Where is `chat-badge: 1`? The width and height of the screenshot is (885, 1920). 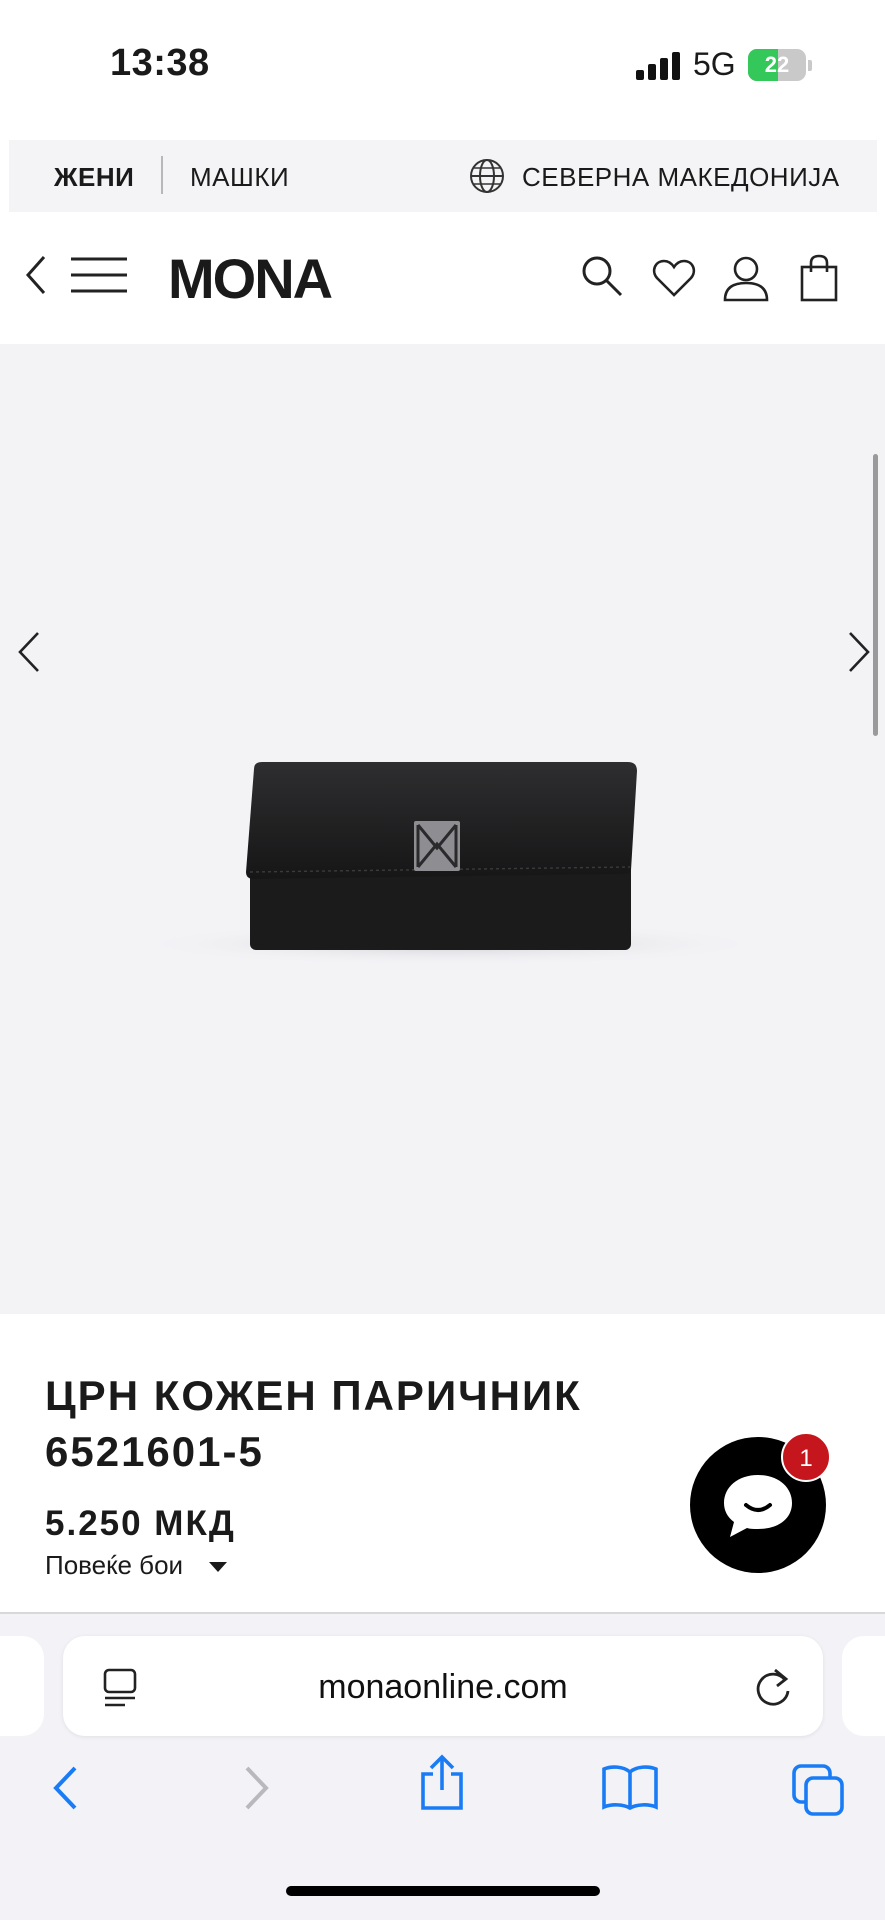 chat-badge: 1 is located at coordinates (806, 1457).